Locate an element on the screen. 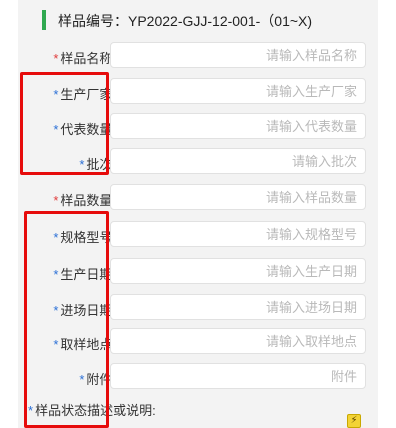  field-row-attachment: * 附件: is located at coordinates (198, 377).